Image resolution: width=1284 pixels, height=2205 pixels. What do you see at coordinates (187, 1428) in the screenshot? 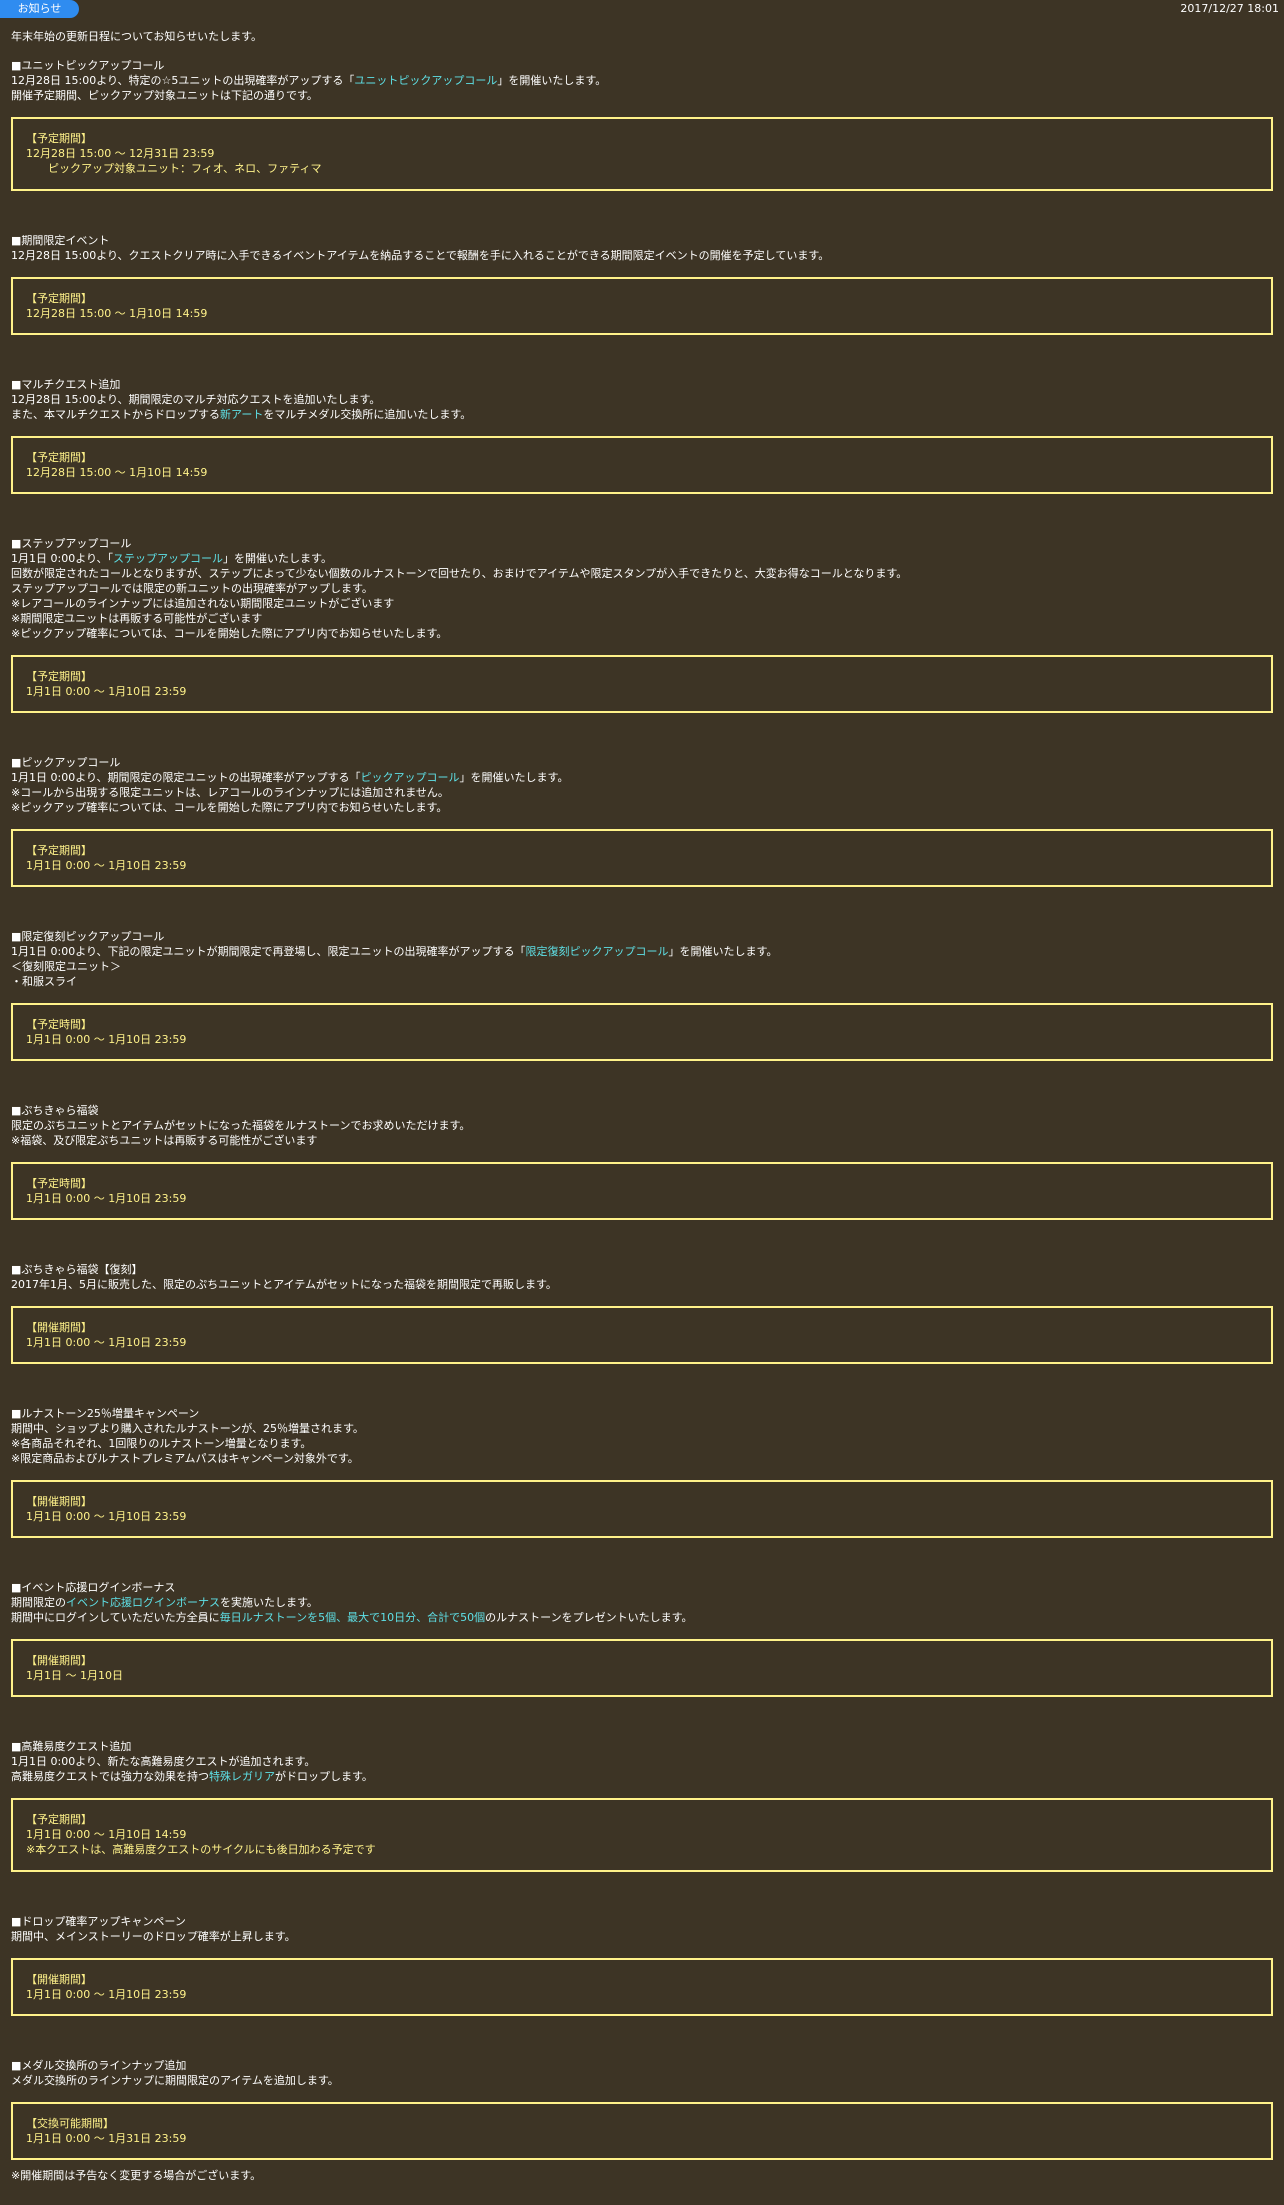
I see `text-segment: 期間中、ショップより購入されたルナストーンが、25％増量されます。` at bounding box center [187, 1428].